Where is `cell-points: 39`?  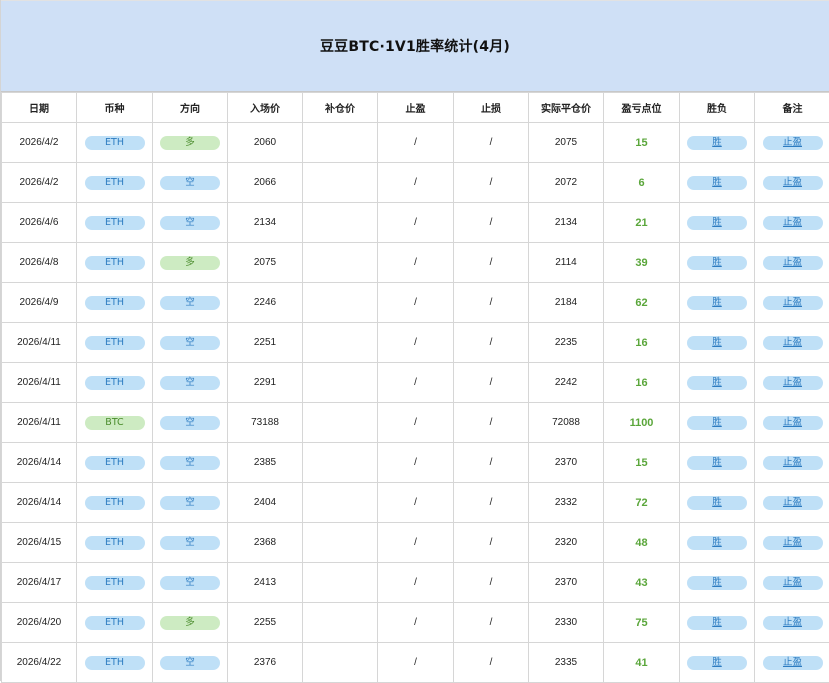
cell-points: 39 is located at coordinates (642, 263).